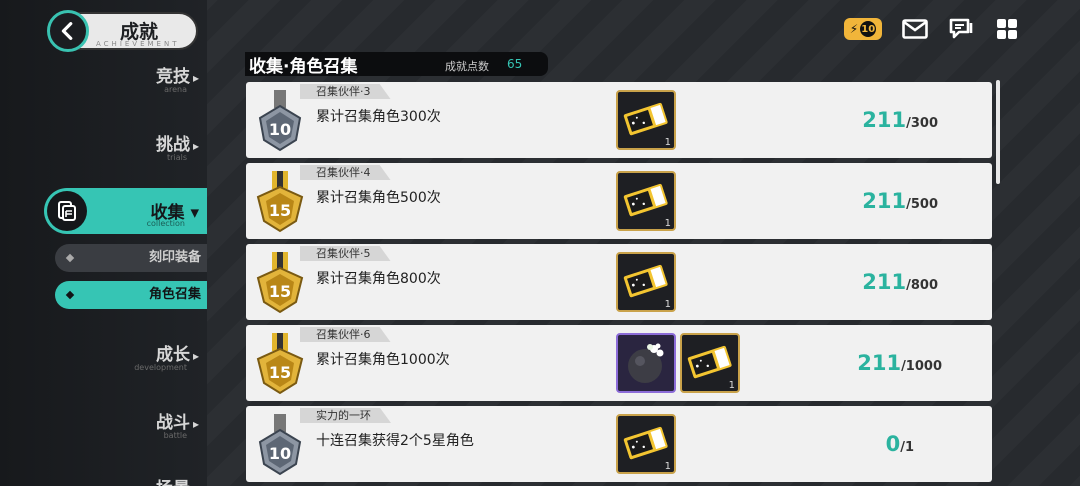 The image size is (1080, 486). I want to click on achievement-card: 召集伙伴·5 15 累计召集角色800次 1 211/800, so click(619, 282).